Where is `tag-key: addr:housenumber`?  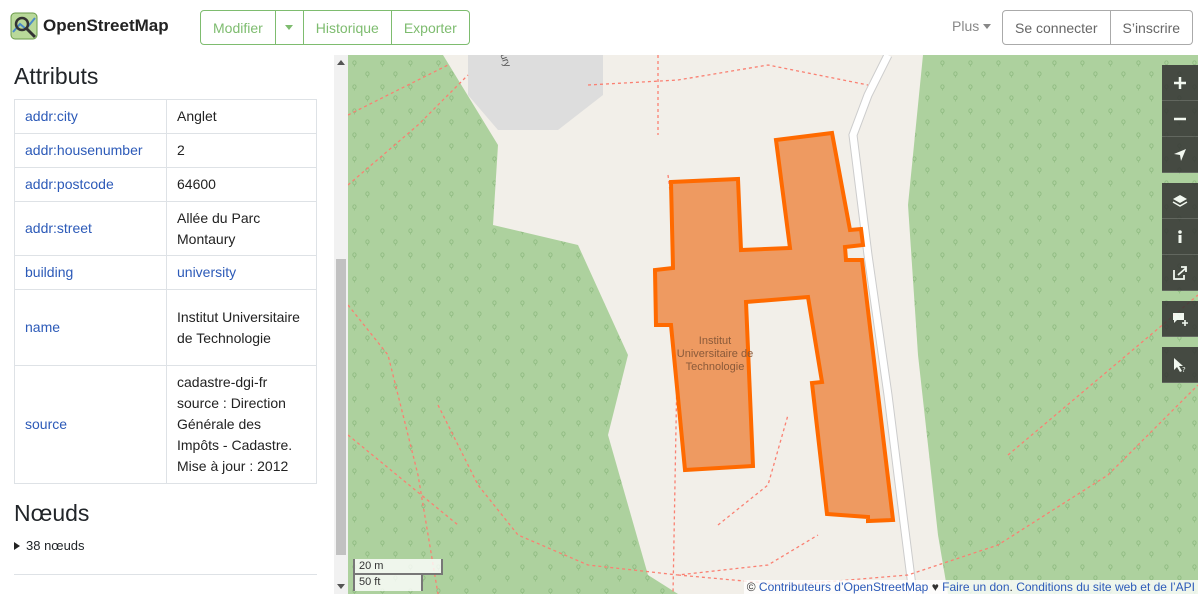 tag-key: addr:housenumber is located at coordinates (90, 150).